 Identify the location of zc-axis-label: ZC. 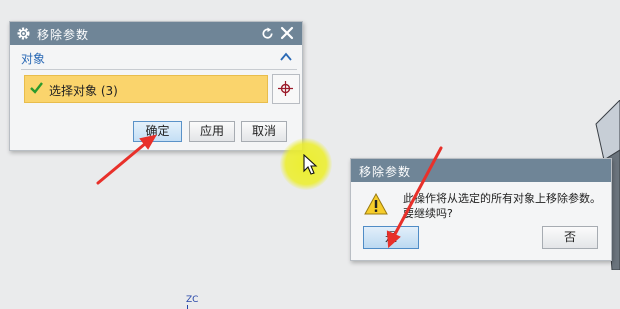
(192, 300).